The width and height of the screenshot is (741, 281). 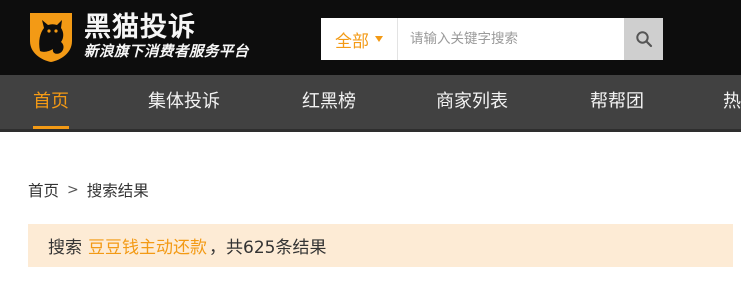 What do you see at coordinates (617, 102) in the screenshot?
I see `nav-item-help-group: 帮帮团` at bounding box center [617, 102].